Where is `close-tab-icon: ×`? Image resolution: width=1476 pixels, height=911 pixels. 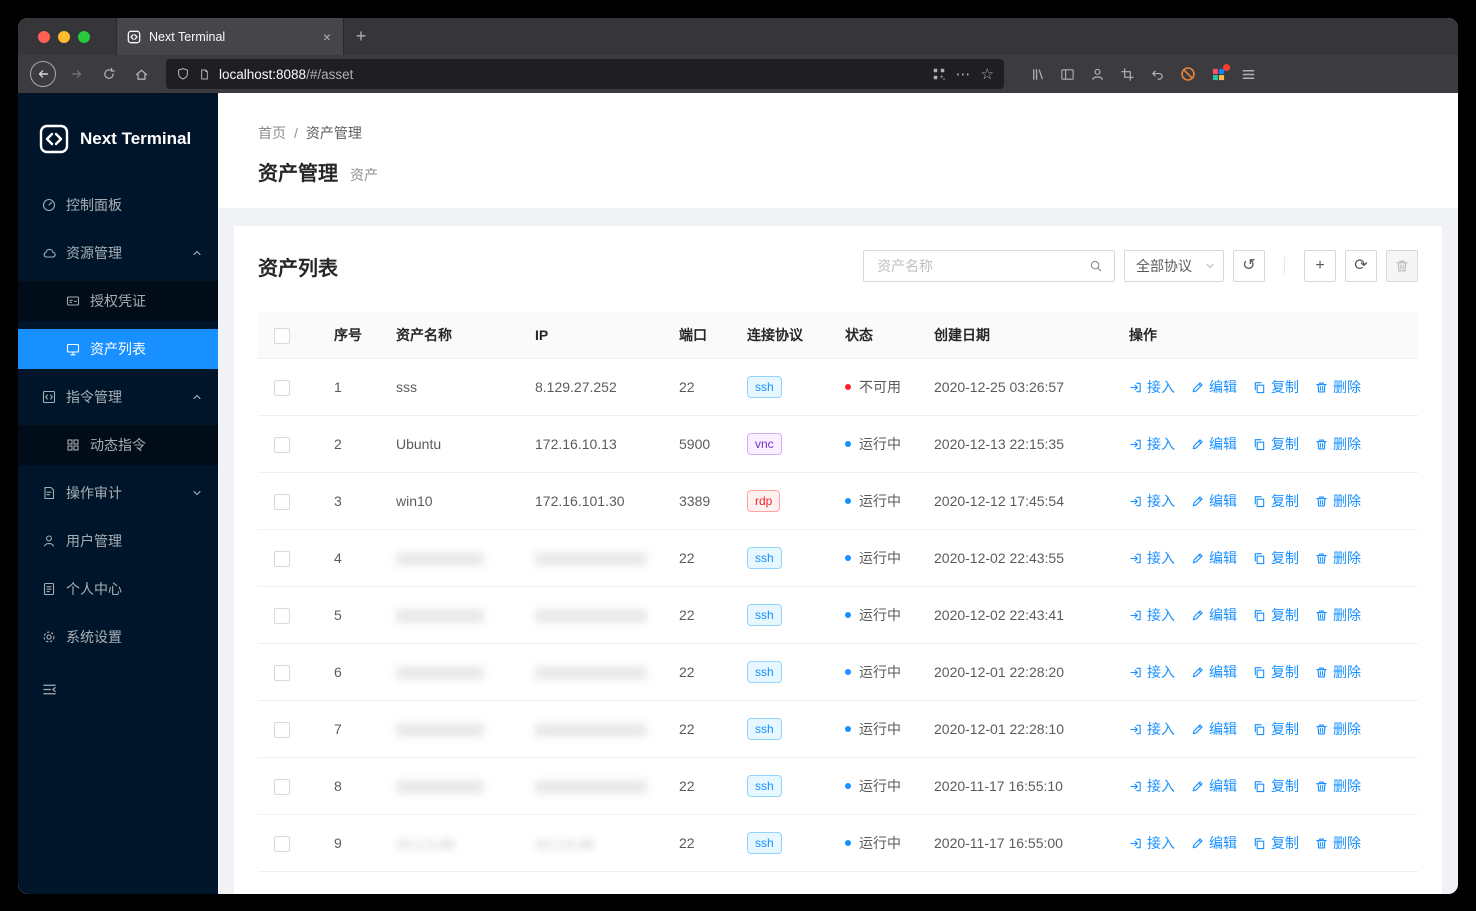 close-tab-icon: × is located at coordinates (327, 37).